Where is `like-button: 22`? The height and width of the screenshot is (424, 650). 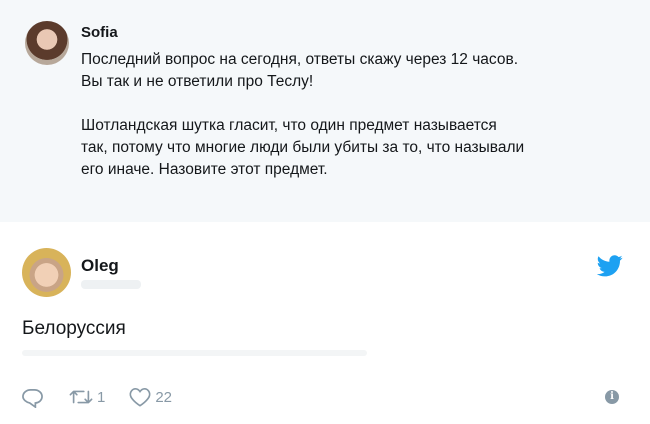 like-button: 22 is located at coordinates (150, 397).